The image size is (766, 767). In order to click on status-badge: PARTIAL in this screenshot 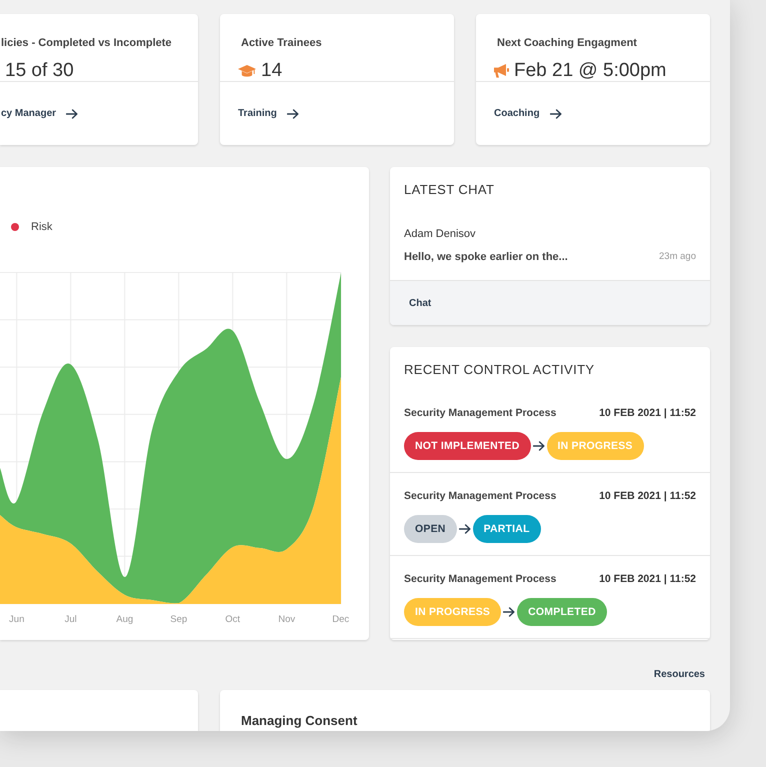, I will do `click(506, 529)`.